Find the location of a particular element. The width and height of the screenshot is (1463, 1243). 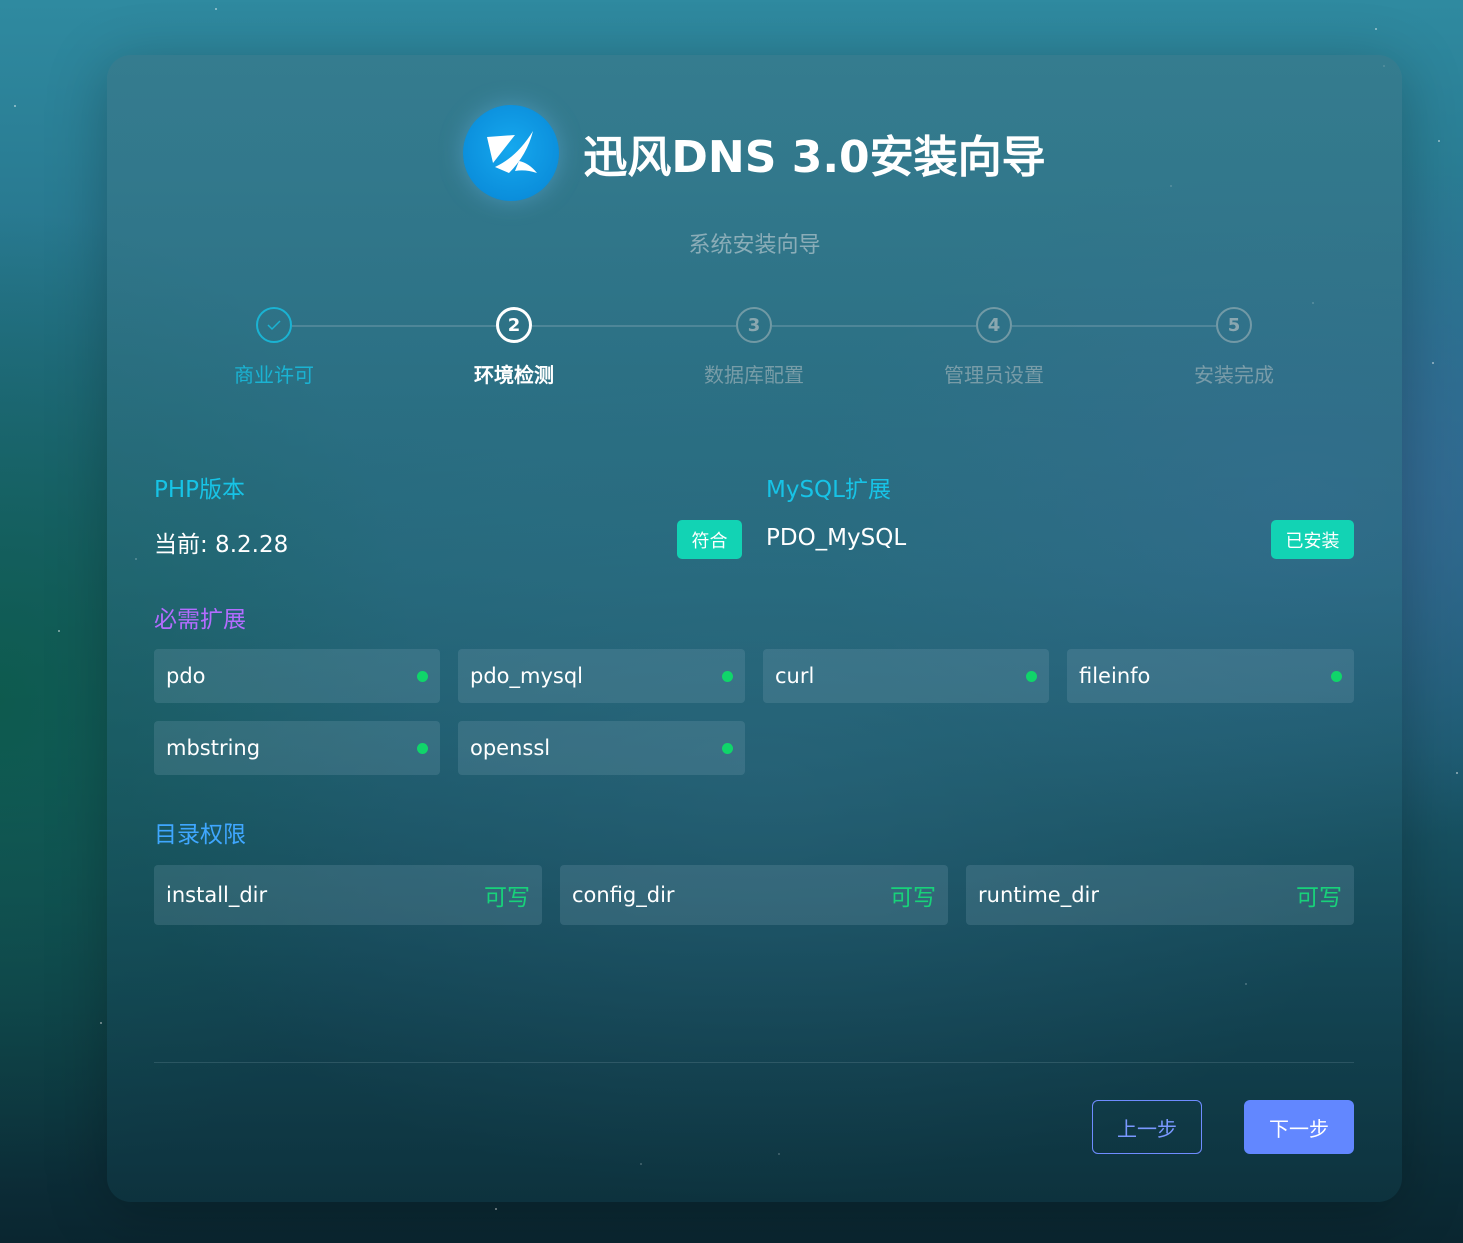

directory-permissions-title: 目录权限 is located at coordinates (200, 835).